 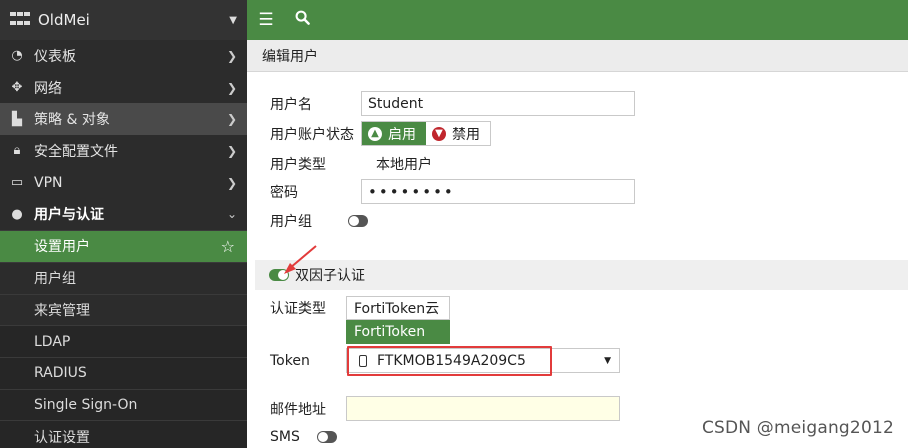 What do you see at coordinates (483, 408) in the screenshot?
I see `email-input` at bounding box center [483, 408].